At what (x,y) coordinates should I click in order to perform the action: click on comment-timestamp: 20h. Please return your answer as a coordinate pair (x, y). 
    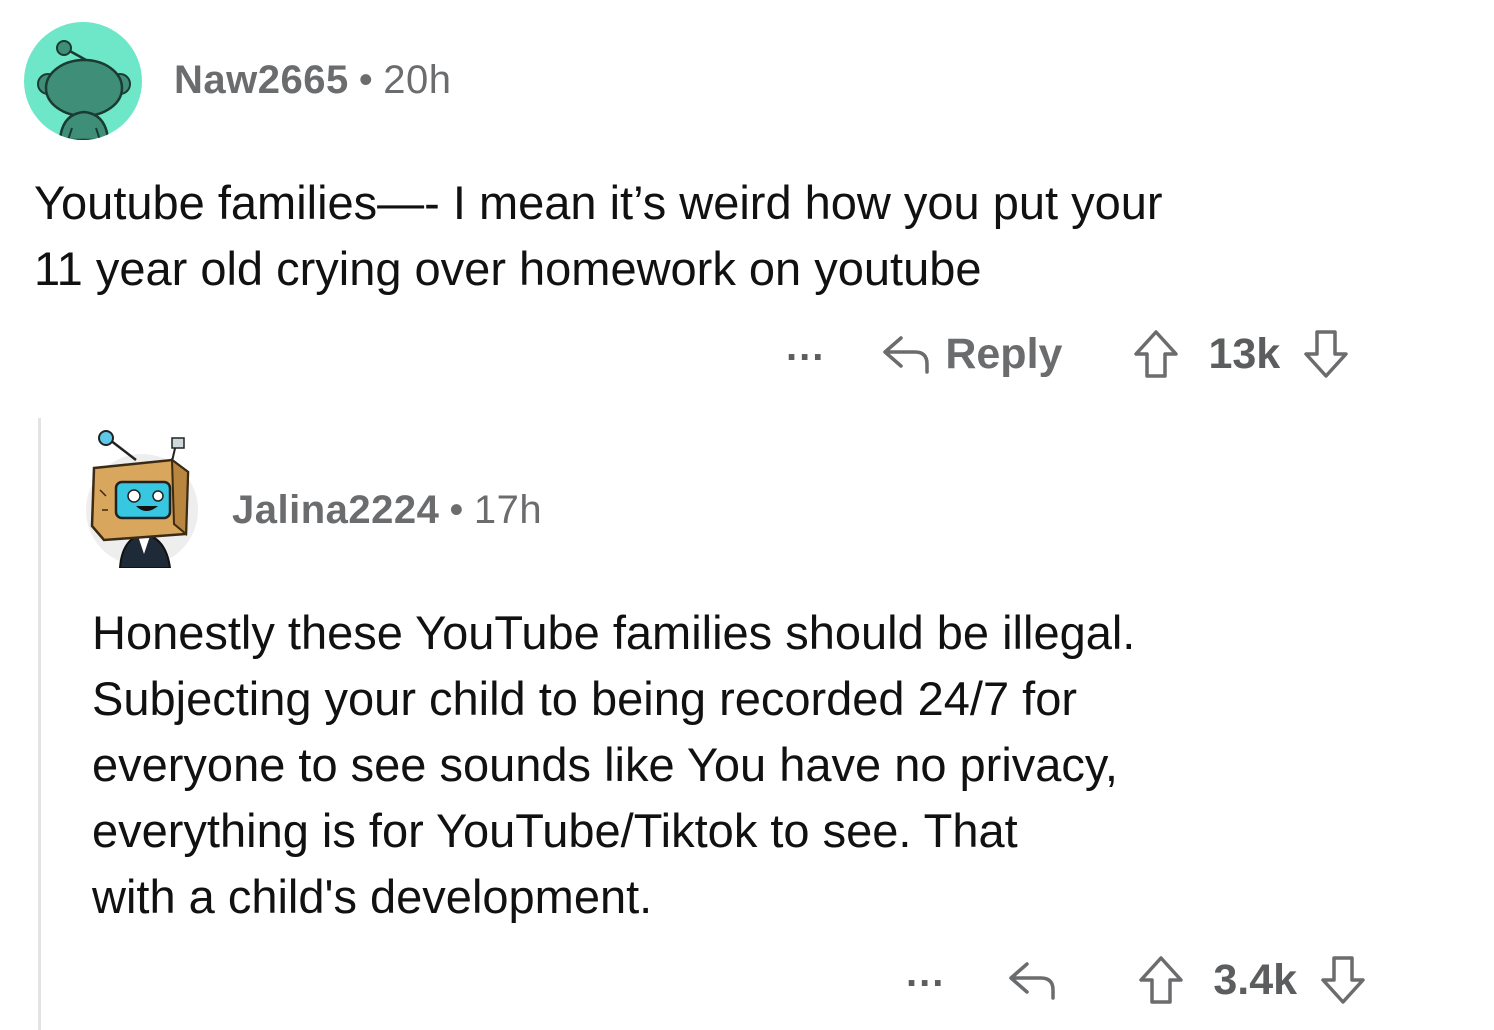
    Looking at the image, I should click on (417, 80).